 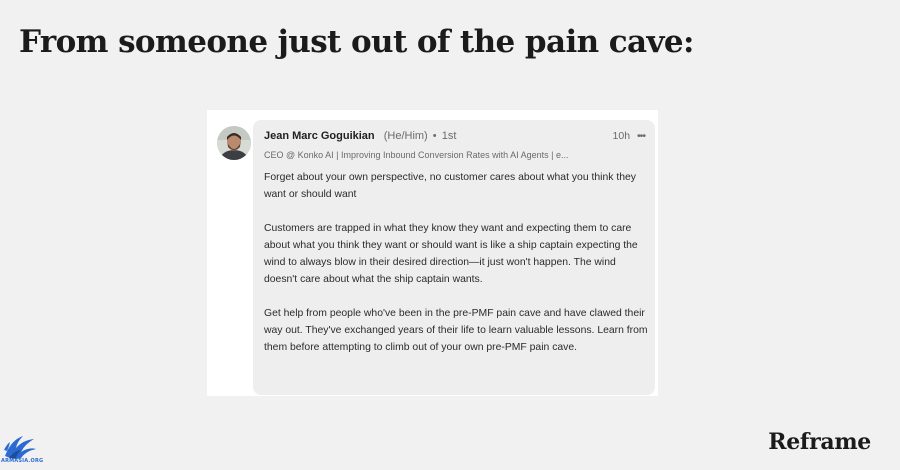 I want to click on author-avatar, so click(x=234, y=143).